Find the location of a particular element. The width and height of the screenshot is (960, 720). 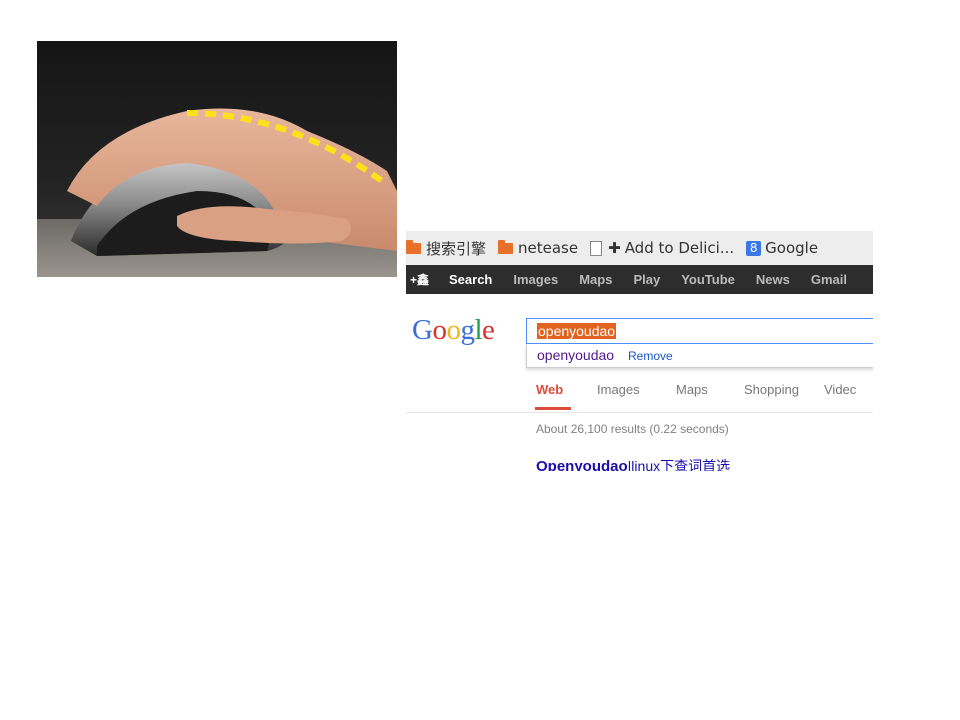

gbar-news: News is located at coordinates (773, 279).